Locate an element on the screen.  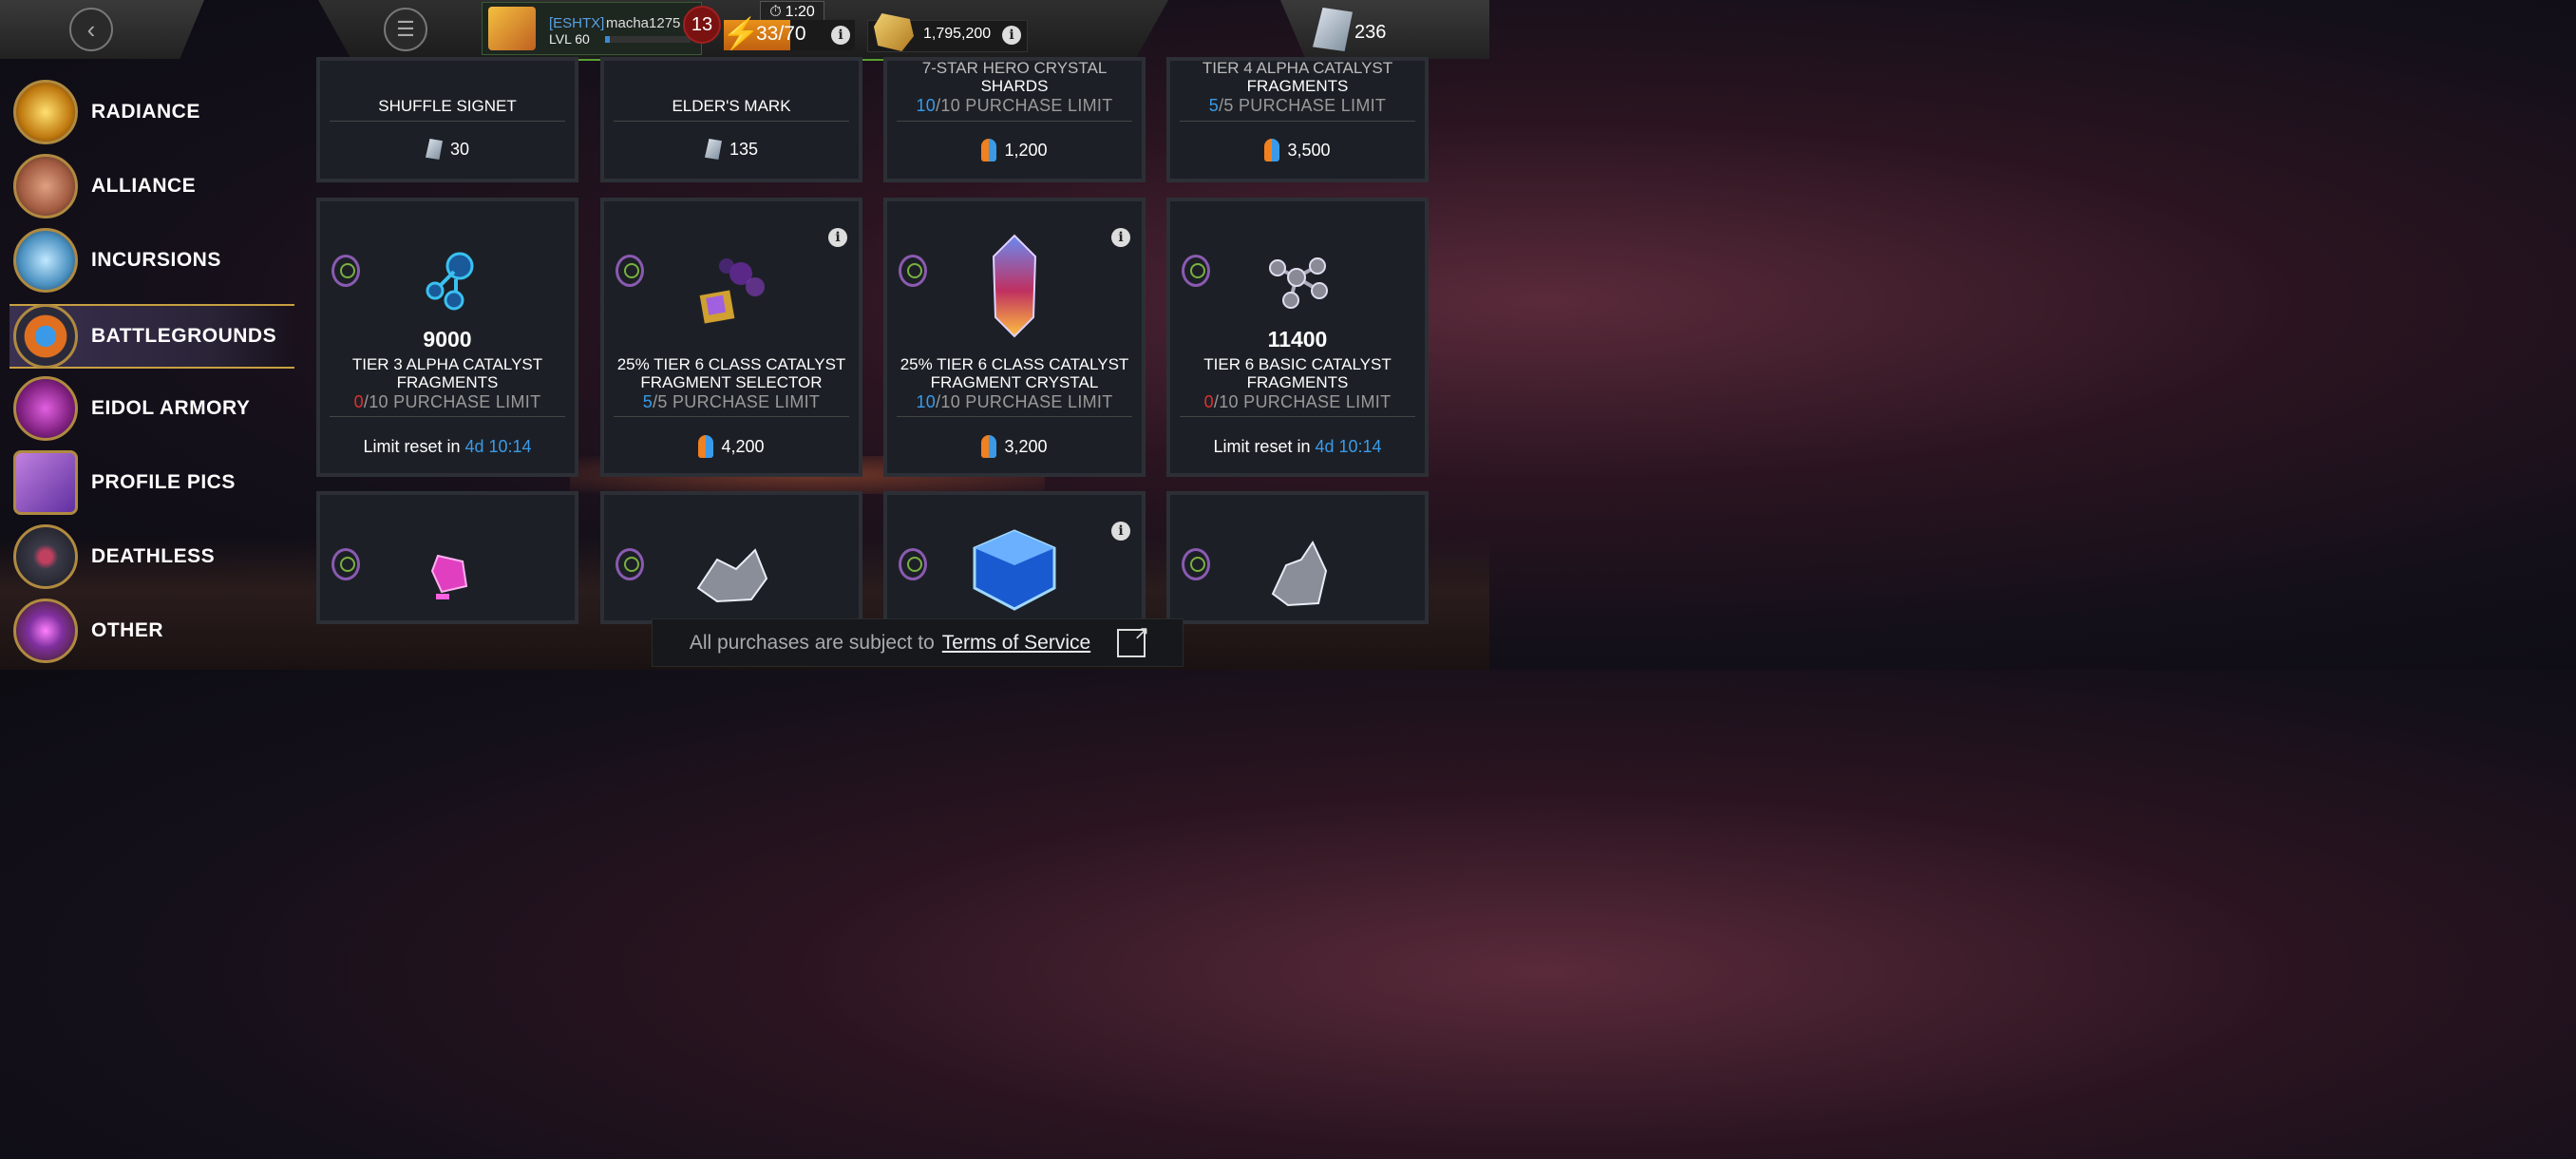
hooded-figure-icon is located at coordinates (45, 556).